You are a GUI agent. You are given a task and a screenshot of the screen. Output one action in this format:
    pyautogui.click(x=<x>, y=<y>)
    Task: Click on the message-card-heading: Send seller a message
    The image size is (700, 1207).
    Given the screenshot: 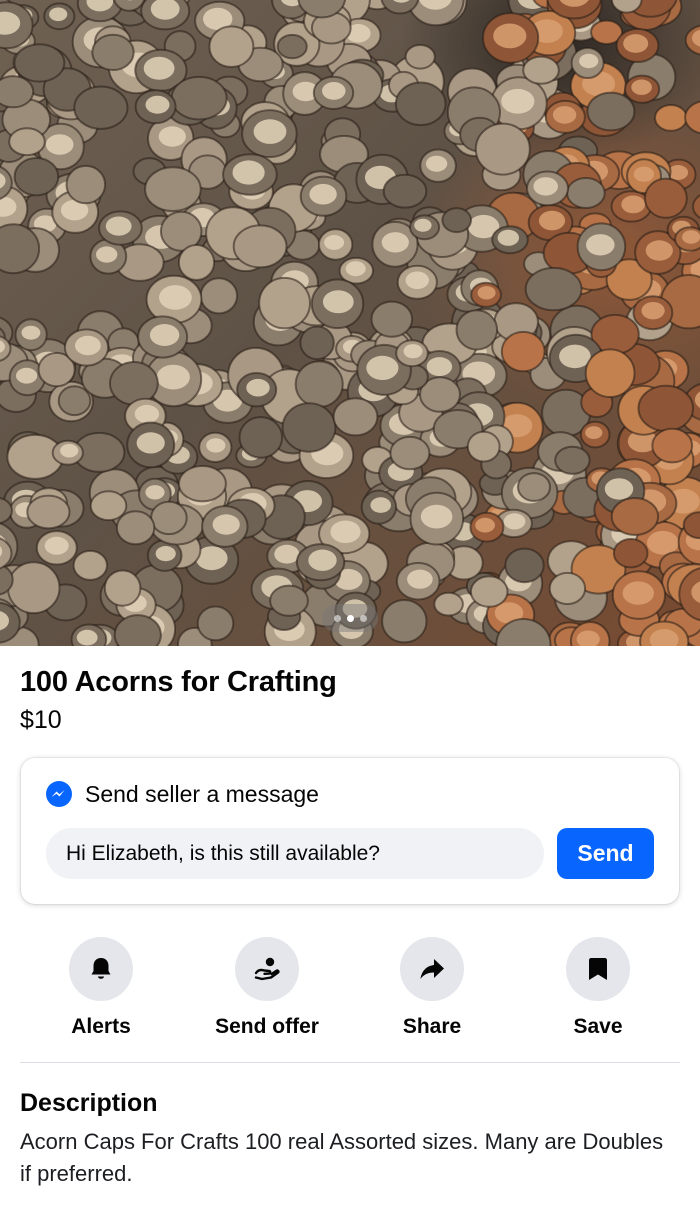 What is the action you would take?
    pyautogui.click(x=202, y=793)
    